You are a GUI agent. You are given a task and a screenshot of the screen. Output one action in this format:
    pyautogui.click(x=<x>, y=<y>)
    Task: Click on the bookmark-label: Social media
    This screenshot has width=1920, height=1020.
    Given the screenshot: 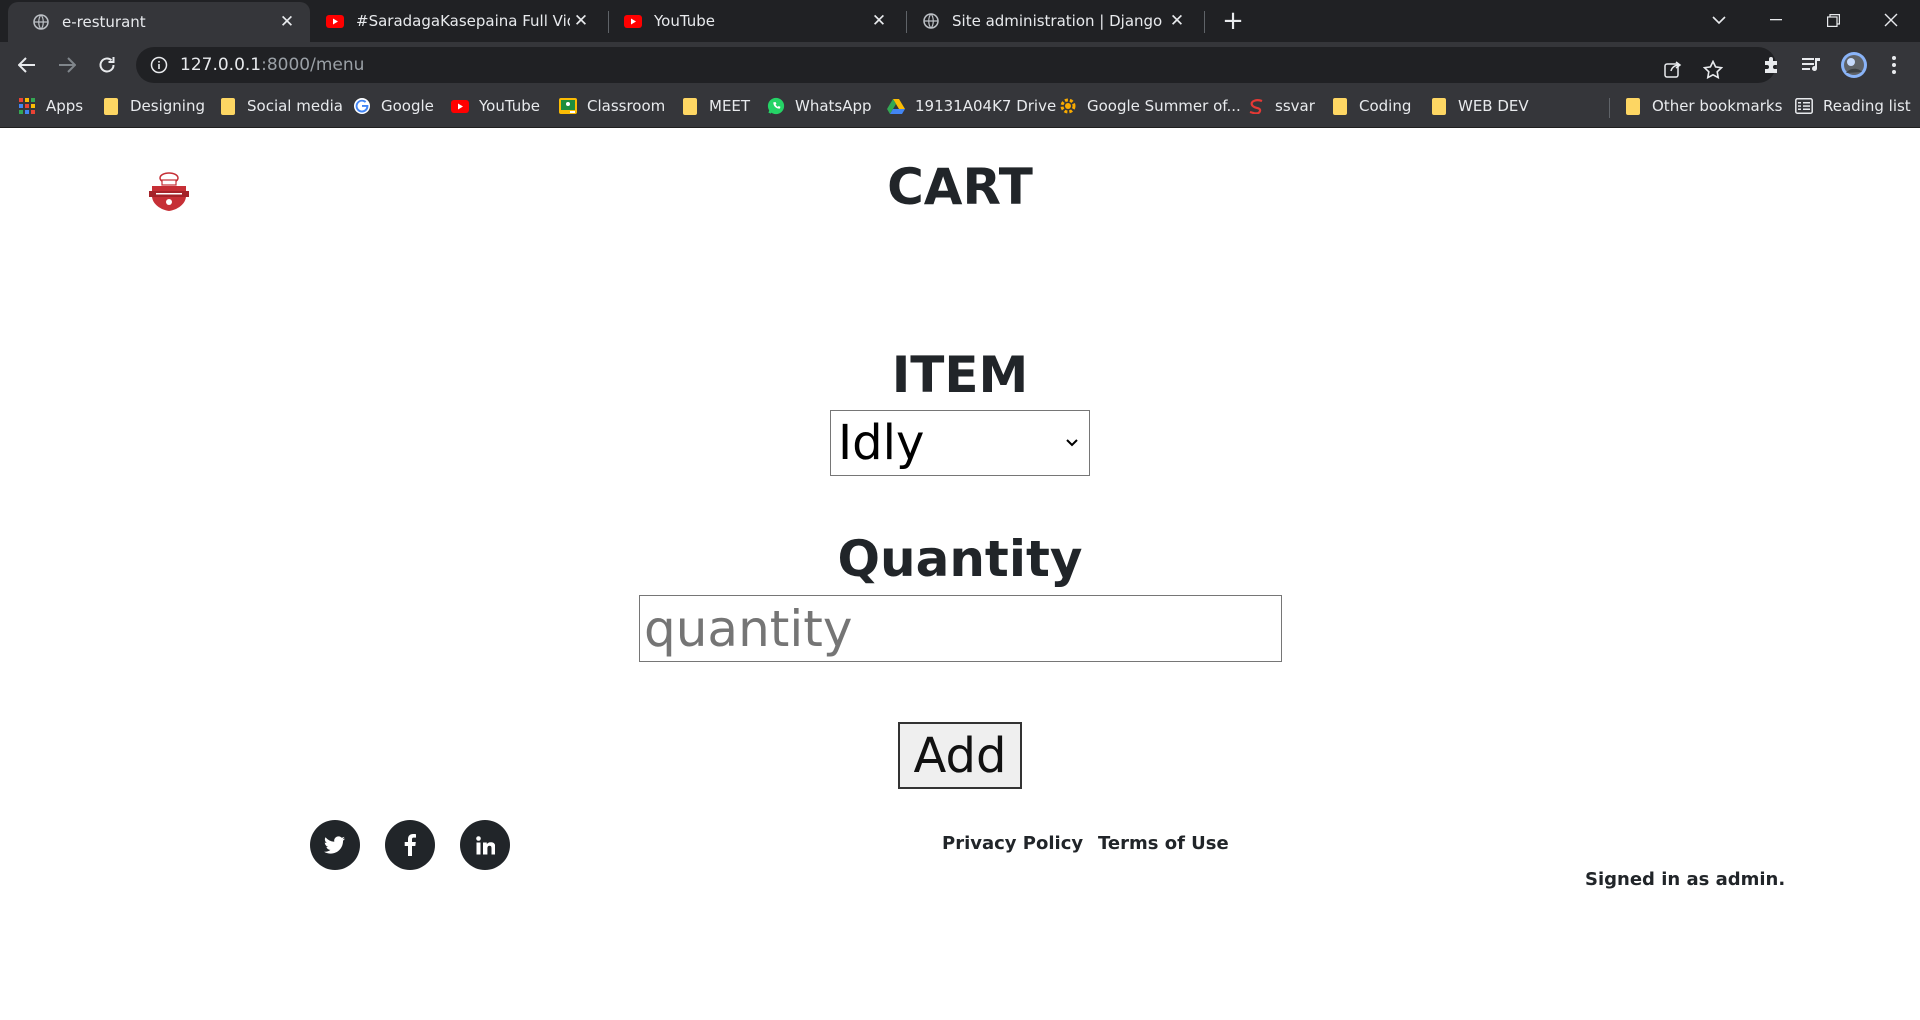 What is the action you would take?
    pyautogui.click(x=295, y=106)
    